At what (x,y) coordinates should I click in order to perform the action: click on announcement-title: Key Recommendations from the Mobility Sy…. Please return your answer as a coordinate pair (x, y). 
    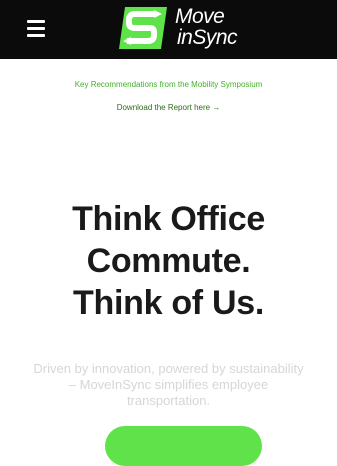
    Looking at the image, I should click on (168, 84).